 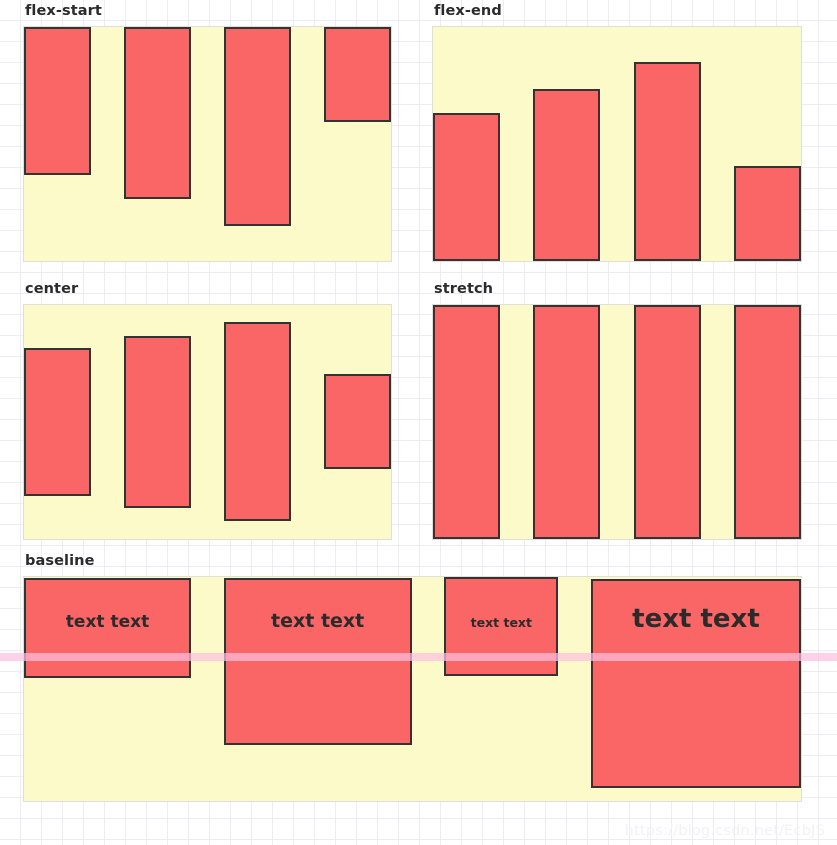 I want to click on flex-container-flex-start, so click(x=207, y=143).